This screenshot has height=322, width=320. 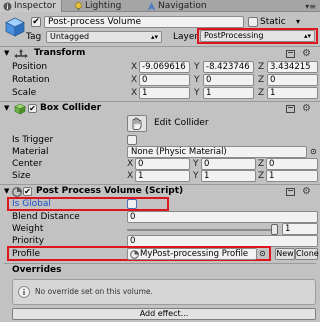 What do you see at coordinates (144, 22) in the screenshot?
I see `object-name-input: Post-process Volume` at bounding box center [144, 22].